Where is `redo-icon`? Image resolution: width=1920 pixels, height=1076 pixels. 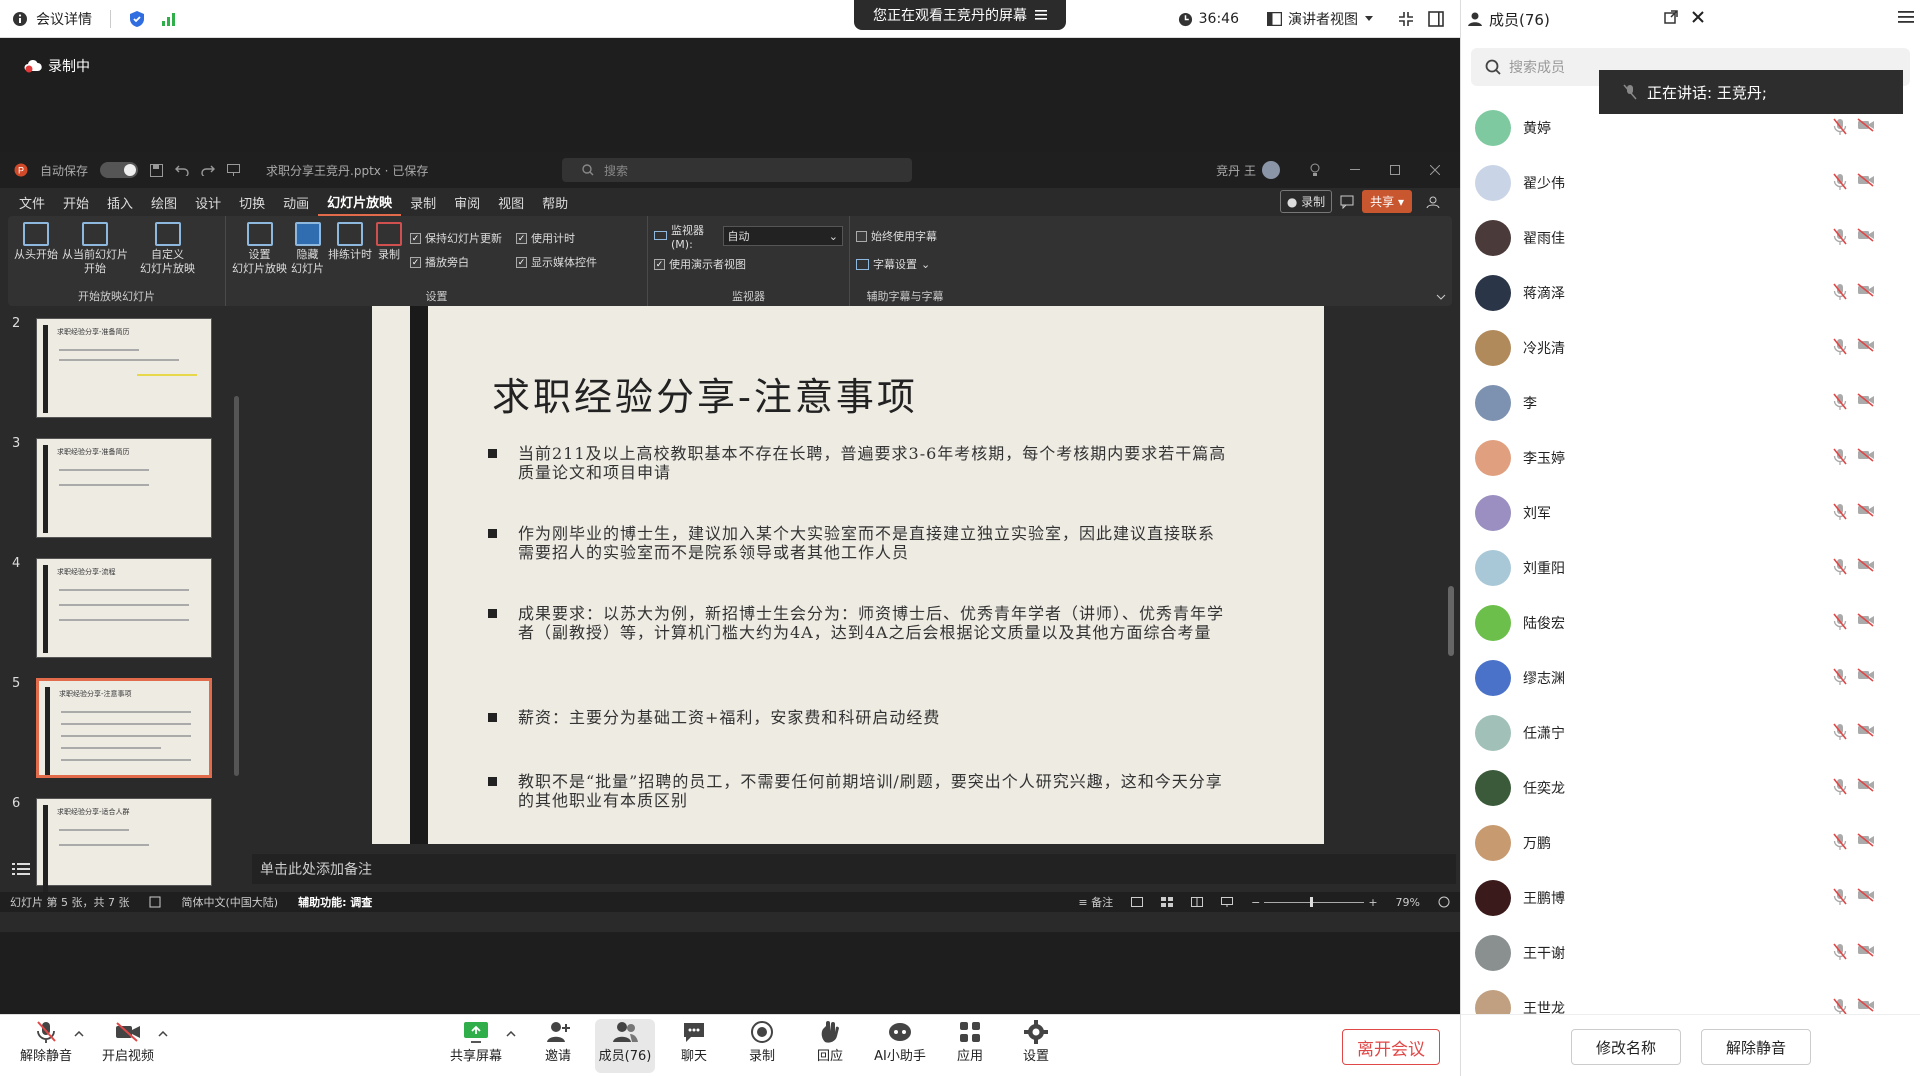 redo-icon is located at coordinates (208, 170).